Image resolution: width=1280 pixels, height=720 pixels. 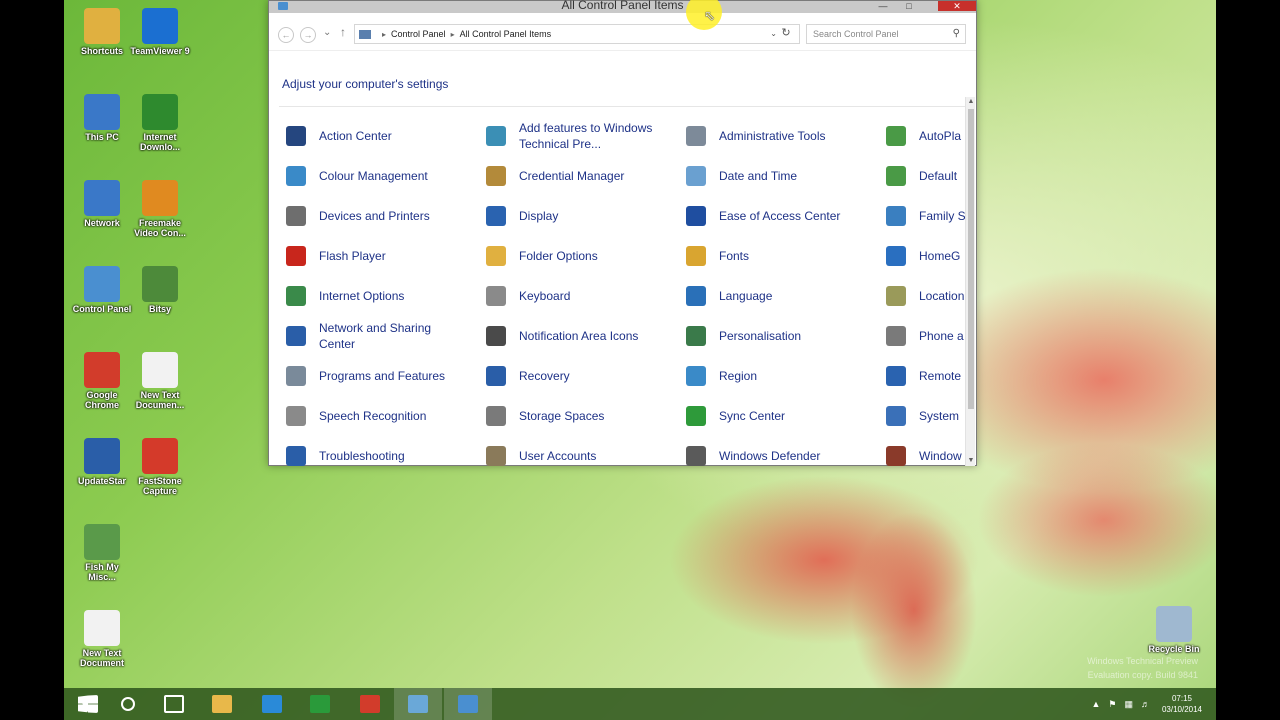 What do you see at coordinates (783, 176) in the screenshot?
I see `control-panel-item: Date and Time` at bounding box center [783, 176].